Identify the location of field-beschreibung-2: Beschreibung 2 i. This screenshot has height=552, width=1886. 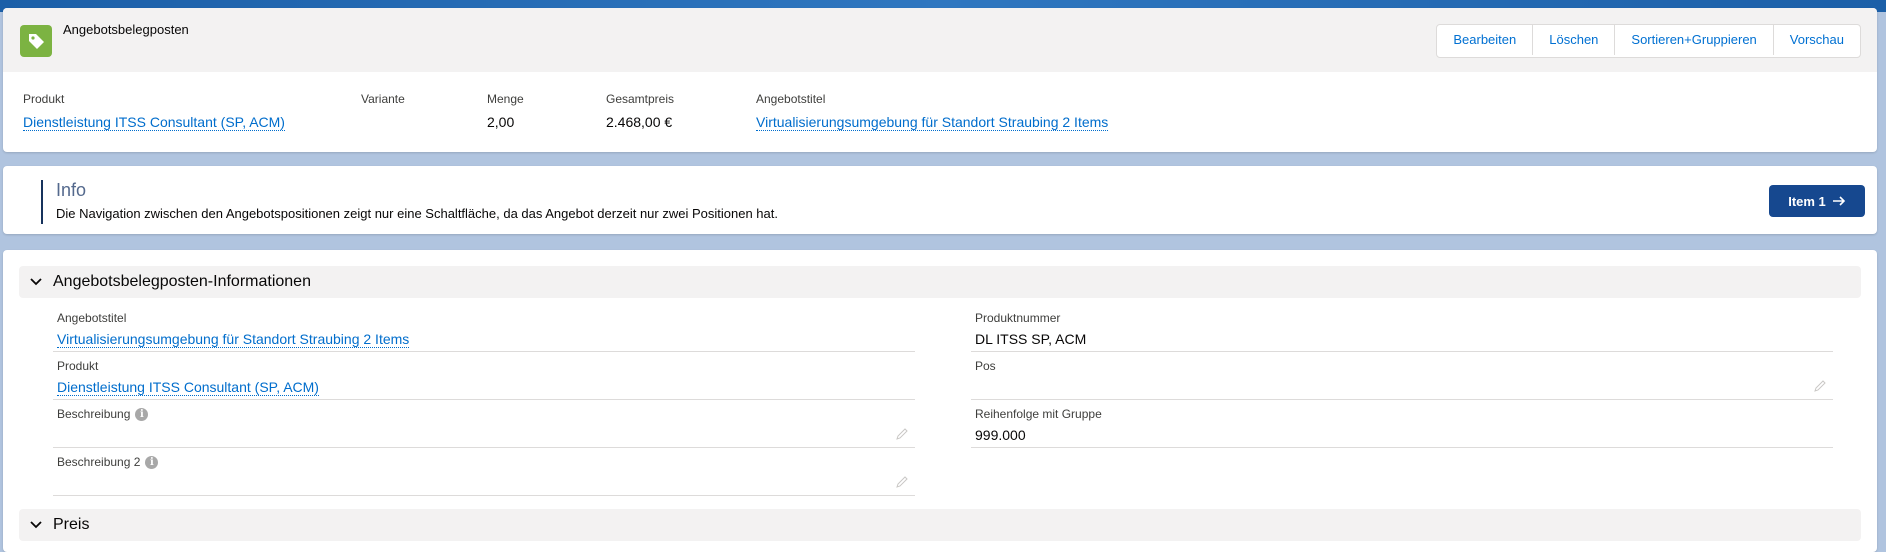
(484, 473).